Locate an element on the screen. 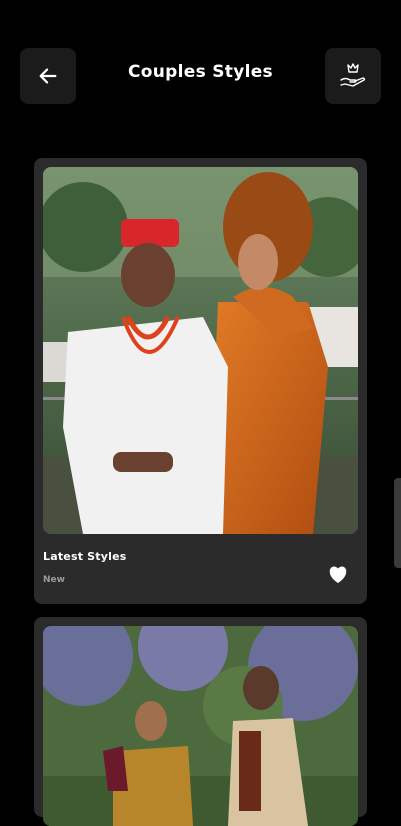  card-title: Latest Styles is located at coordinates (85, 556).